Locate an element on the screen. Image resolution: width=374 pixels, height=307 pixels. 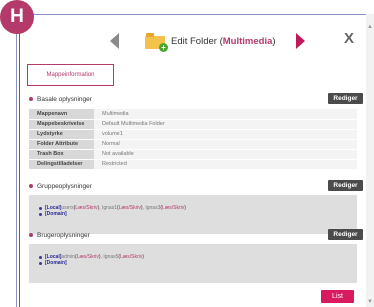
row-key: Folder Attribute is located at coordinates (61, 144).